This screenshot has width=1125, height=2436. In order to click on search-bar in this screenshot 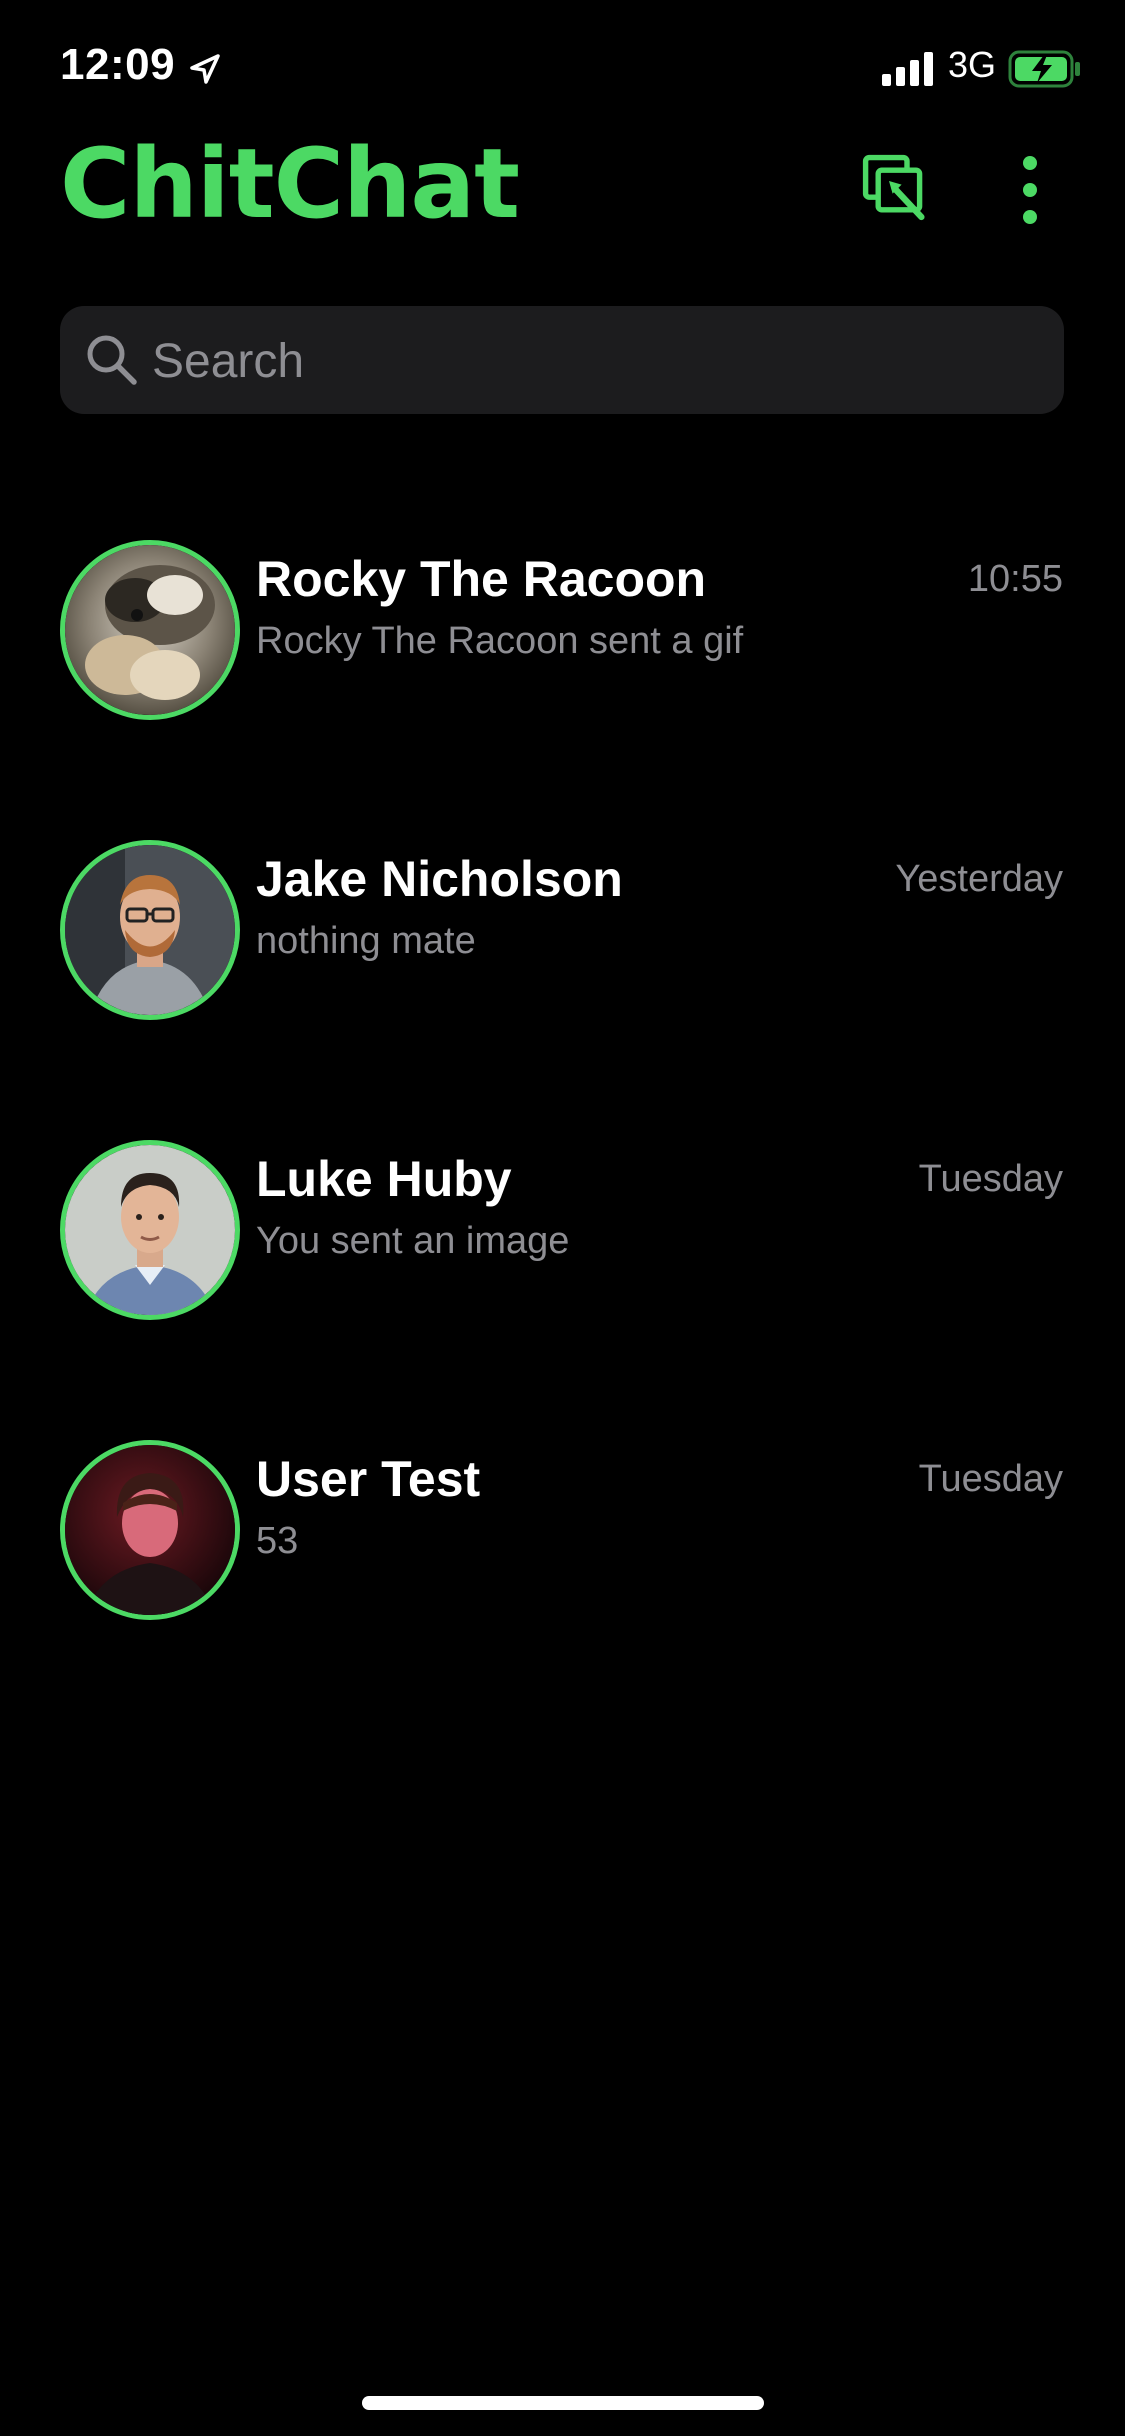, I will do `click(562, 361)`.